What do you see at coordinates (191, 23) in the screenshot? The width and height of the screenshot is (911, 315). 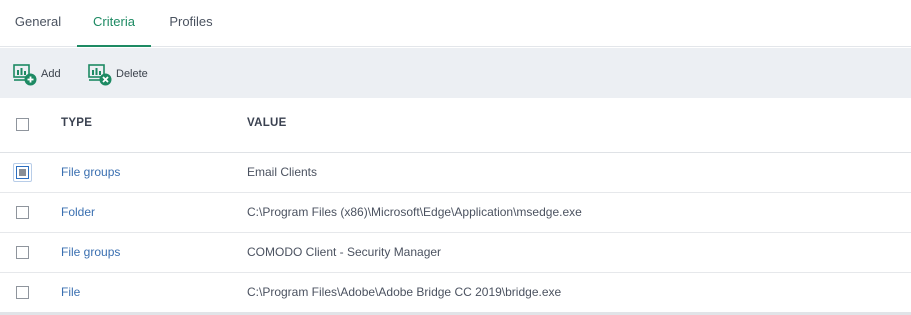 I see `tab-profiles: Profiles` at bounding box center [191, 23].